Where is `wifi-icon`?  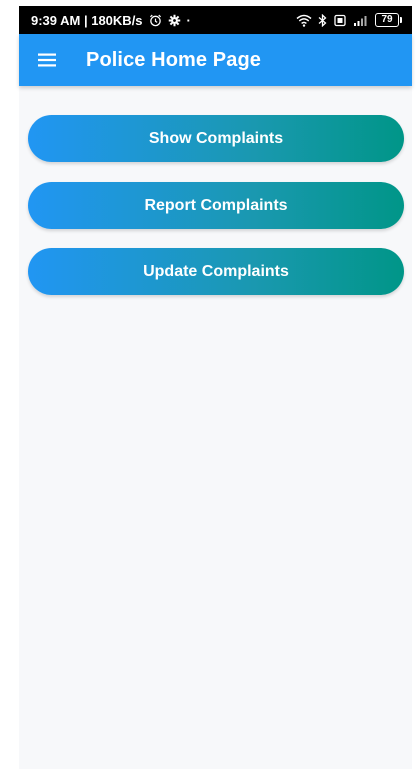
wifi-icon is located at coordinates (304, 20).